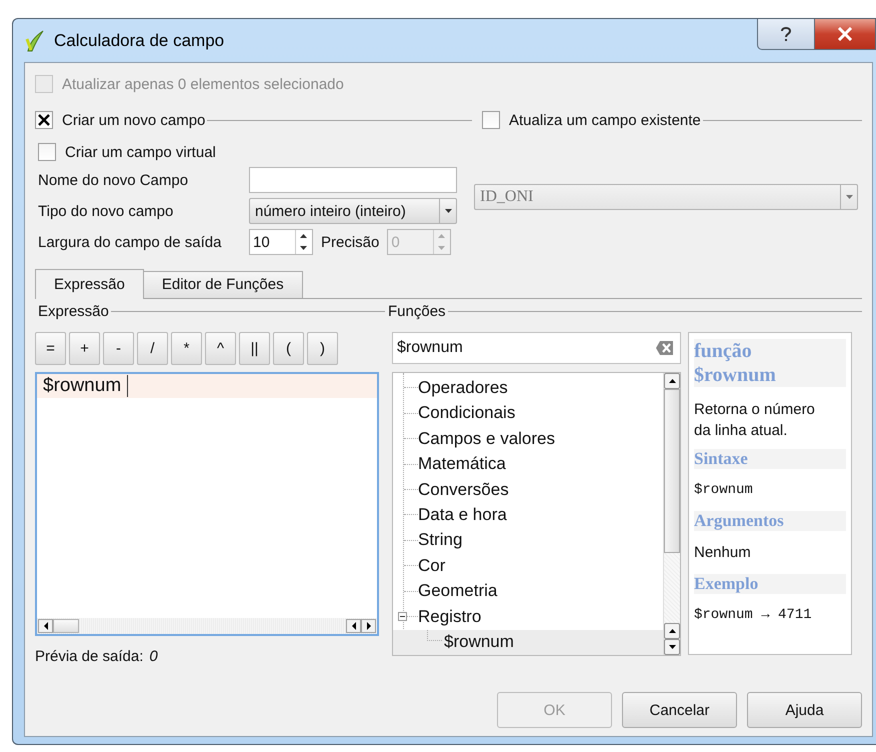 Image resolution: width=876 pixels, height=752 pixels. What do you see at coordinates (222, 284) in the screenshot?
I see `tab: Editor de Funções` at bounding box center [222, 284].